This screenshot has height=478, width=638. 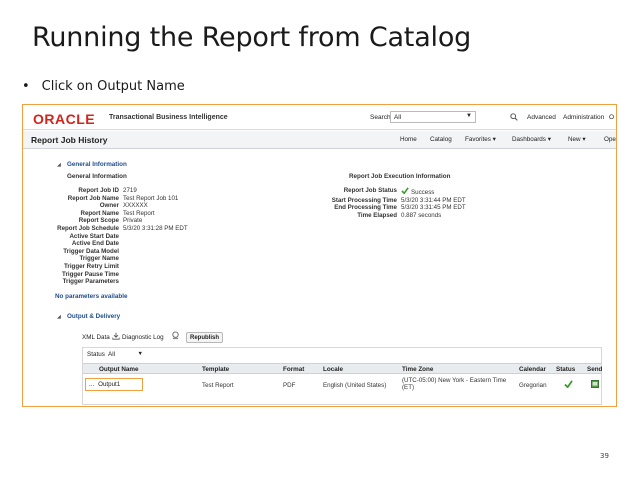 I want to click on nav-home: Home, so click(x=408, y=139).